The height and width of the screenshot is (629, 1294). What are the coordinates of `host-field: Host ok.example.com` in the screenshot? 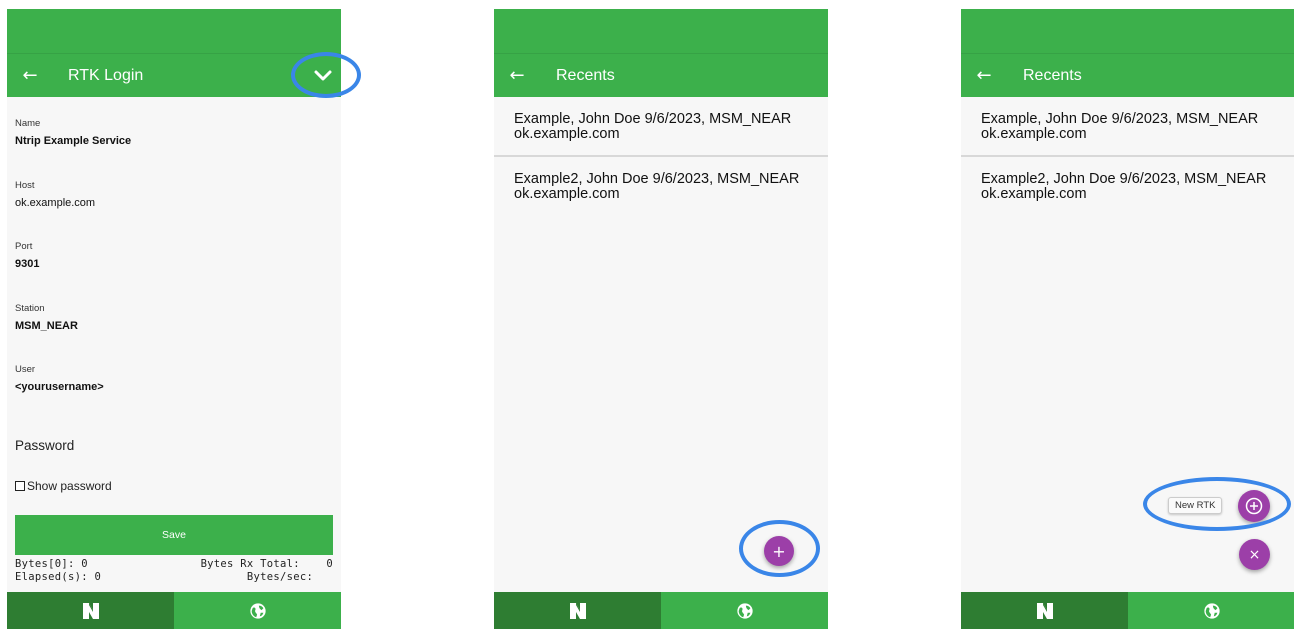 It's located at (174, 203).